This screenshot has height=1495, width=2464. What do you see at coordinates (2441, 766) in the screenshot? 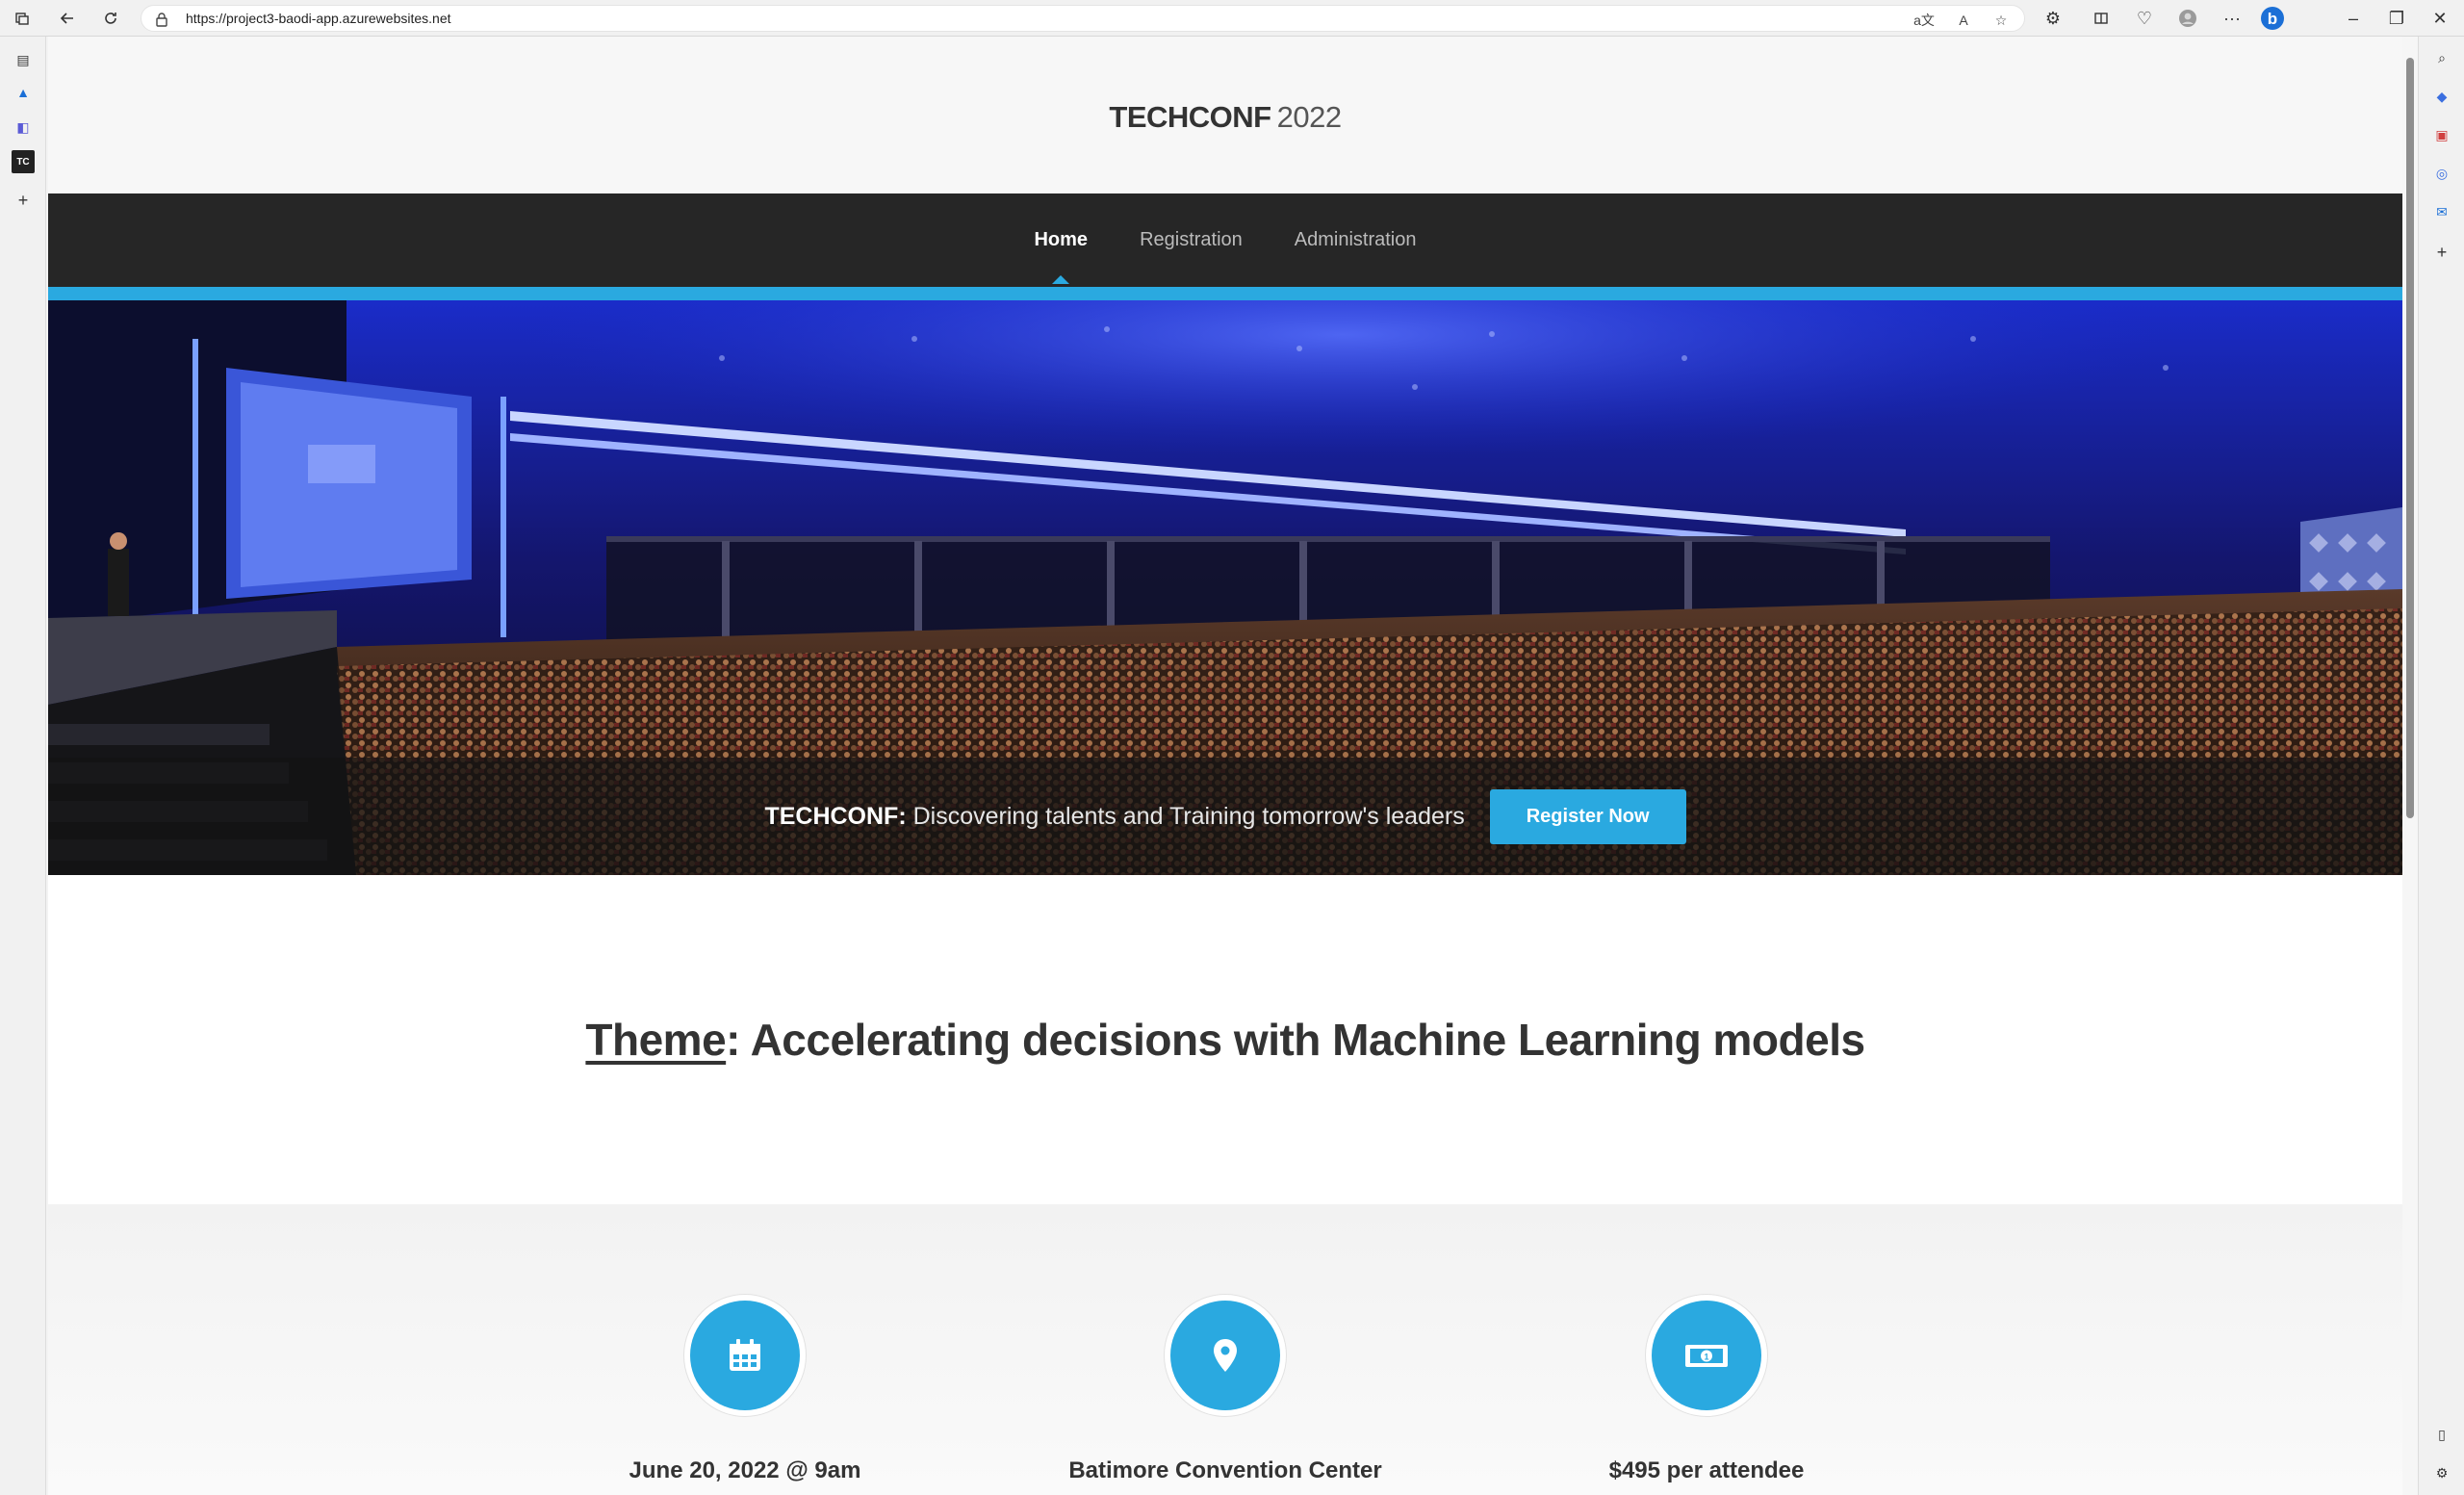
I see `browser-sidebar: ⌕ ◆ ▣ ◎ ✉ + ▯ ⚙` at bounding box center [2441, 766].